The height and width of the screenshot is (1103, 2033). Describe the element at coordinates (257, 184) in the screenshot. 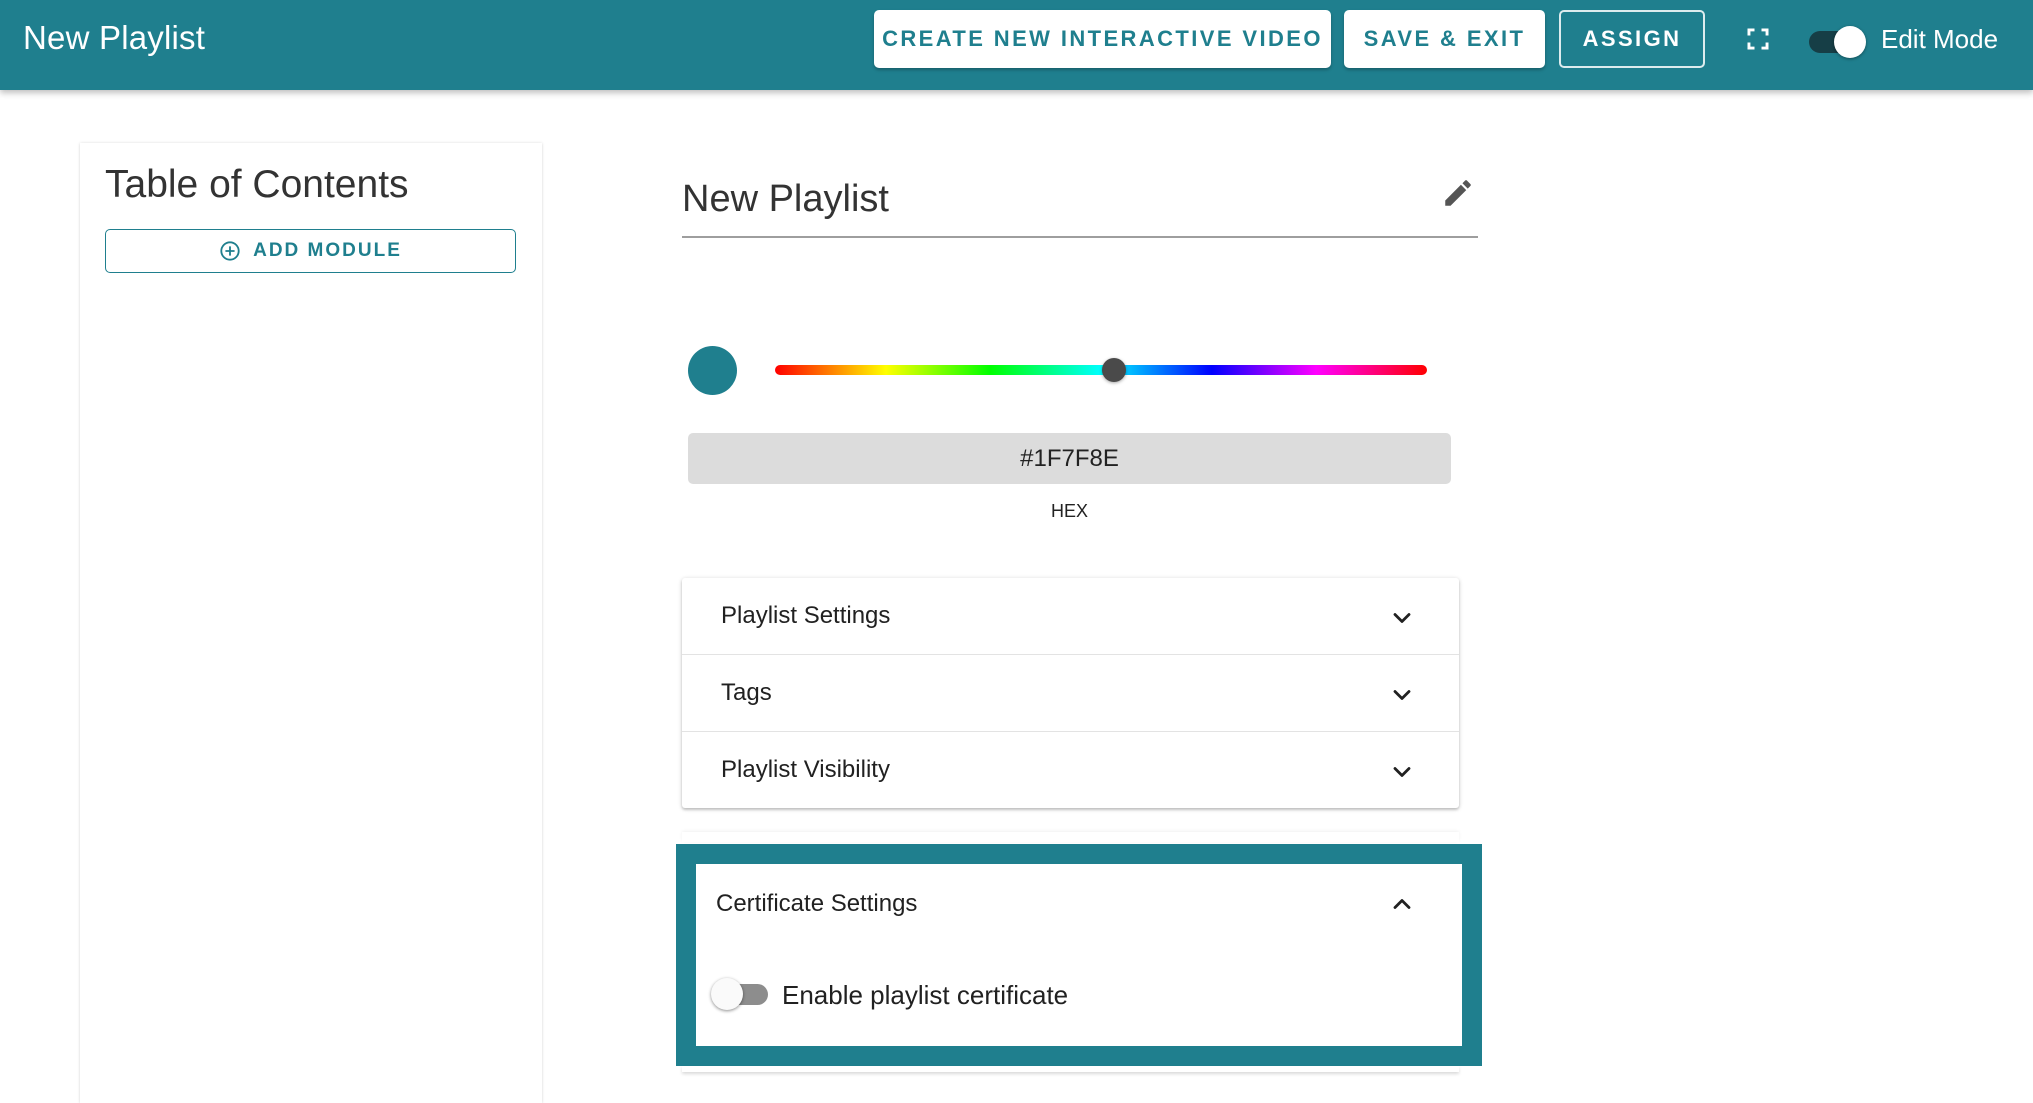

I see `toc-title: Table of Contents` at that location.